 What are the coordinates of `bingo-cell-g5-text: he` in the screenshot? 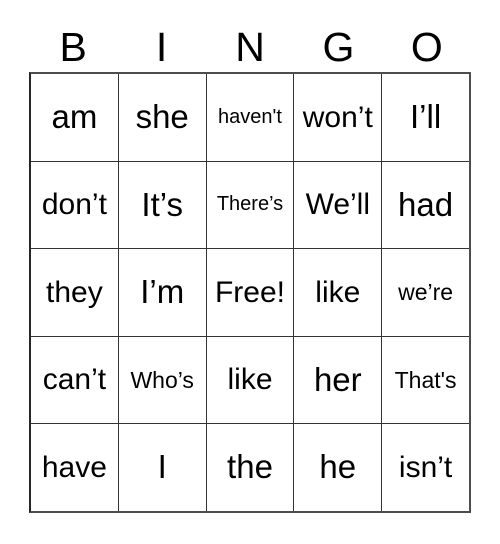 It's located at (338, 467).